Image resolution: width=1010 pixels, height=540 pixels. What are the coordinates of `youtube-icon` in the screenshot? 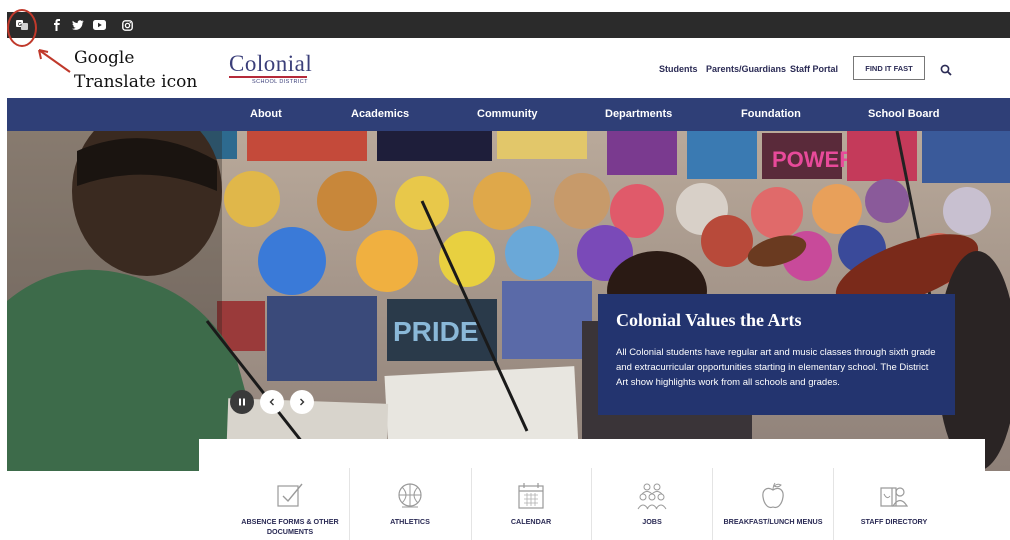 It's located at (99, 25).